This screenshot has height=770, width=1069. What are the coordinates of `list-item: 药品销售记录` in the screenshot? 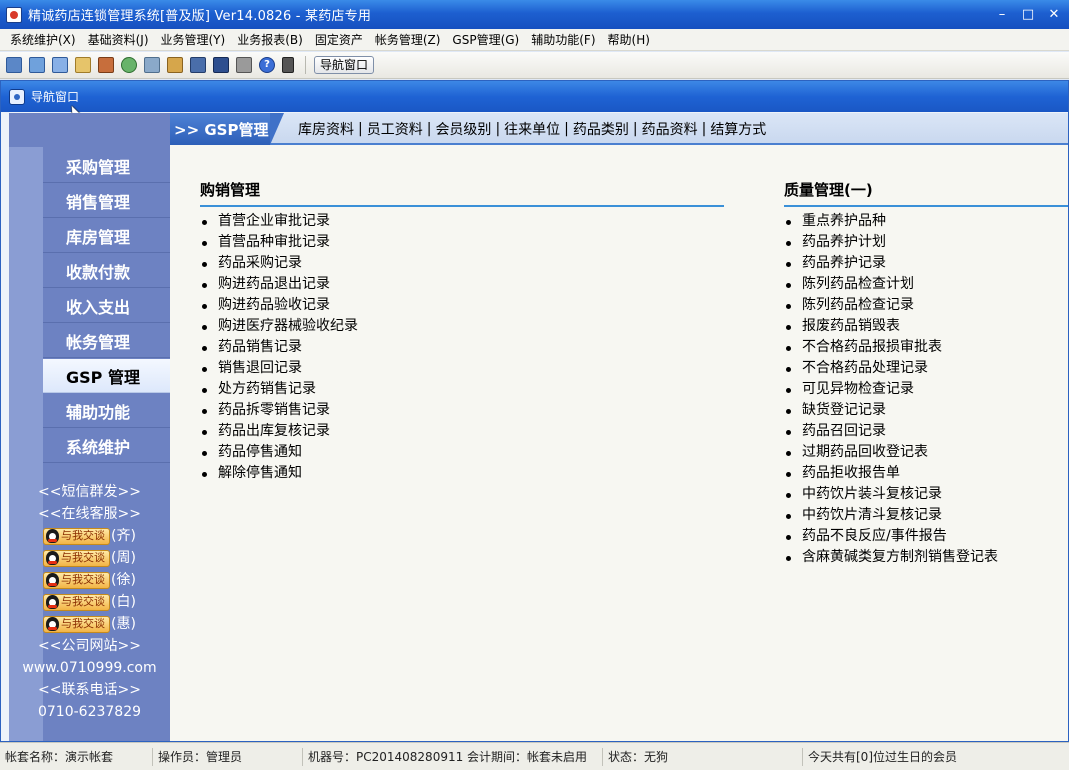 It's located at (462, 347).